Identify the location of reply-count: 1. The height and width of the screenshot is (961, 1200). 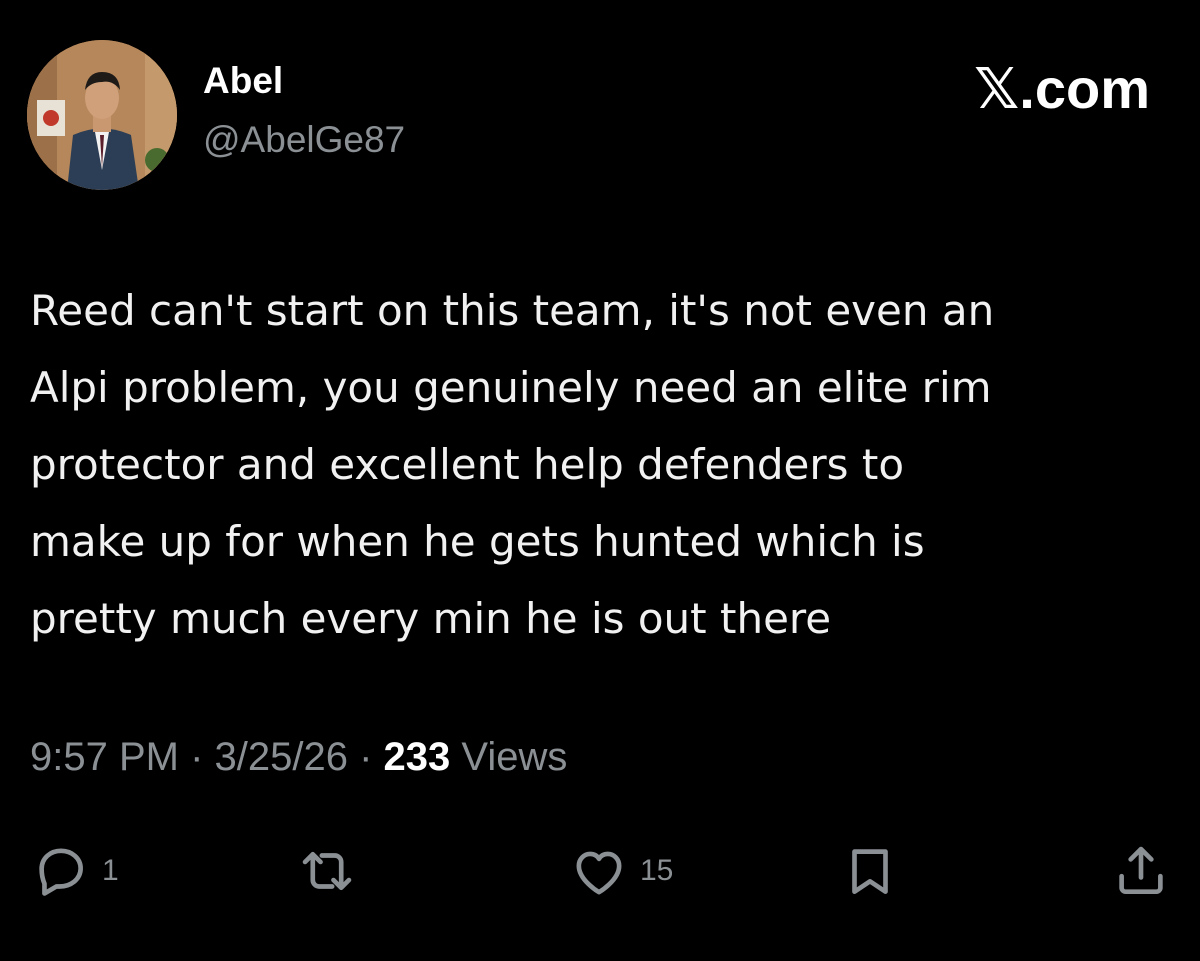
(110, 870).